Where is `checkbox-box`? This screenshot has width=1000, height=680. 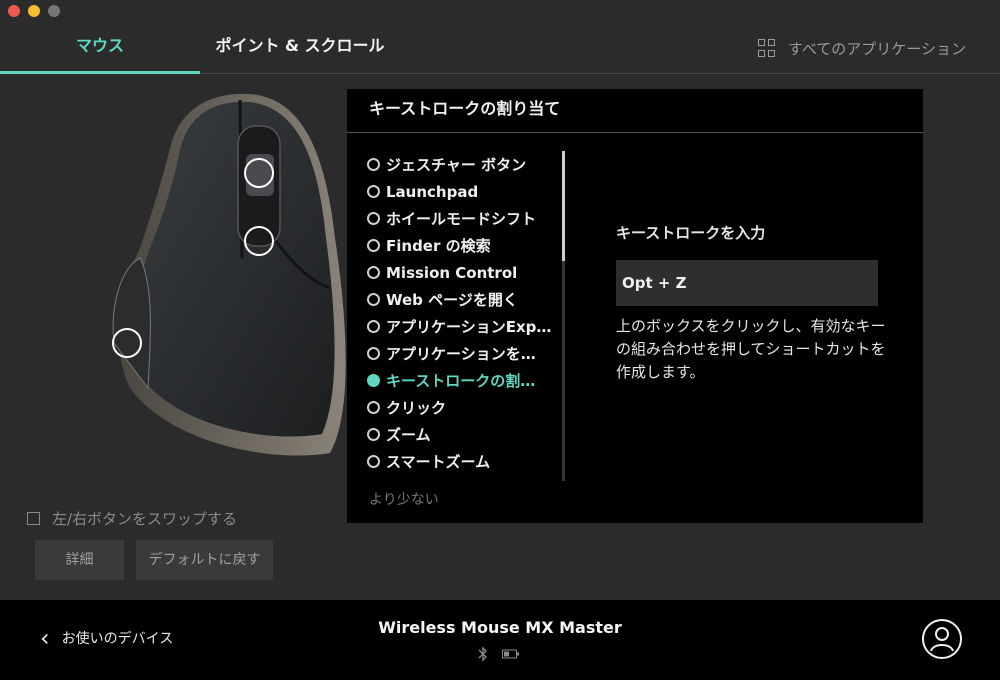 checkbox-box is located at coordinates (33, 518).